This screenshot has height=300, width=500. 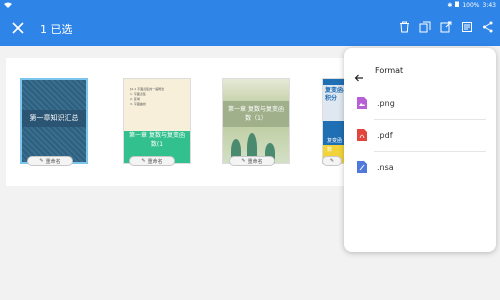 I want to click on toolbar-actions, so click(x=446, y=27).